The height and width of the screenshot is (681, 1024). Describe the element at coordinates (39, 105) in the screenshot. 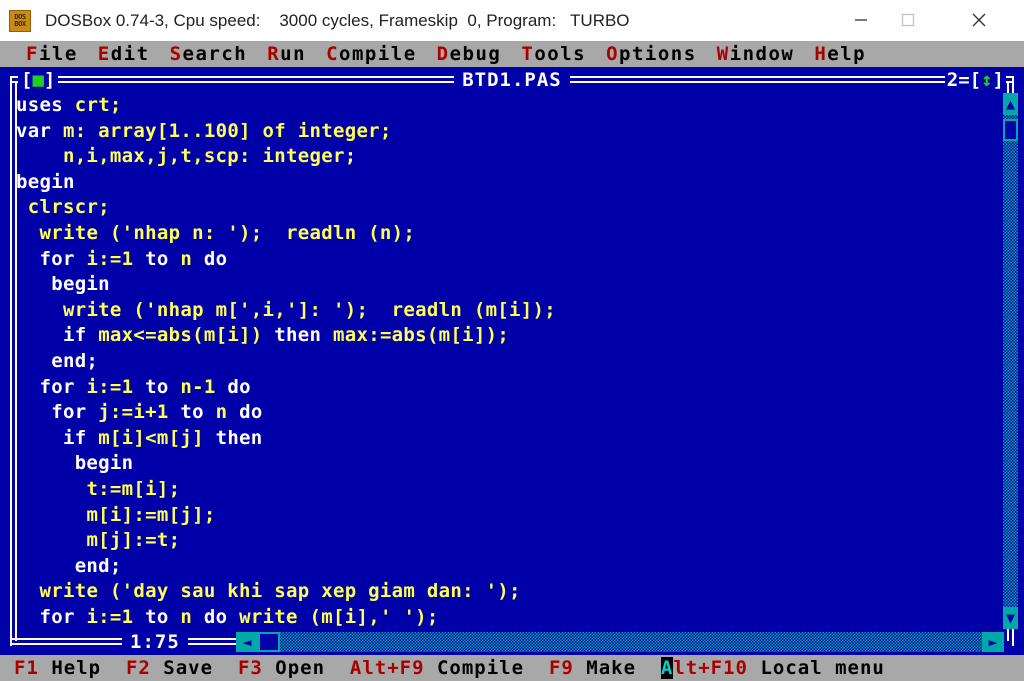

I see `code-token: uses` at that location.